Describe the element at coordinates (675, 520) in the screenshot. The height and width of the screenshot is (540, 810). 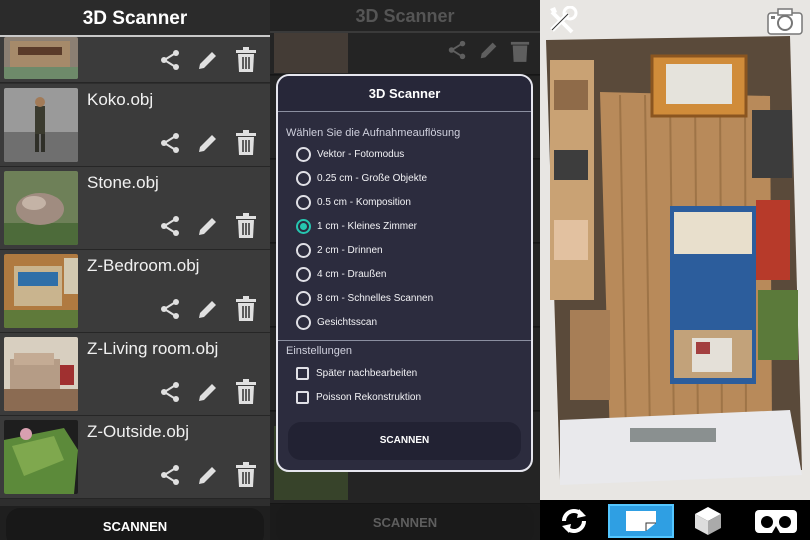
I see `viewer-toolbar` at that location.